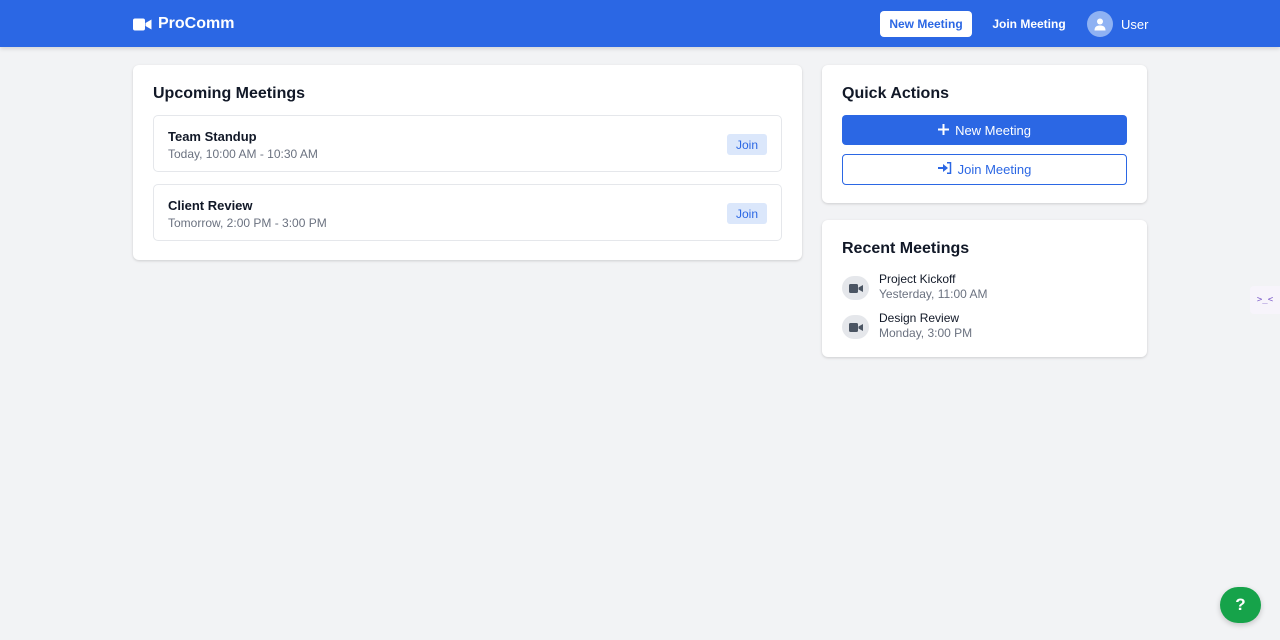  Describe the element at coordinates (926, 333) in the screenshot. I see `recent-meeting-time: Monday, 3:00 PM` at that location.